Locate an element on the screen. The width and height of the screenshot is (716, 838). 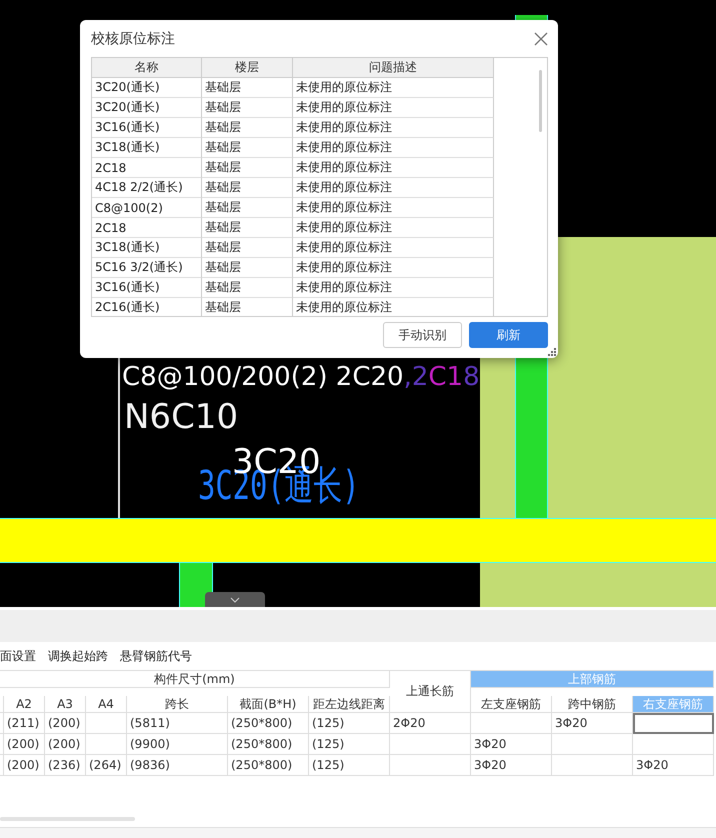
column-header: 截面(B*H) is located at coordinates (268, 704).